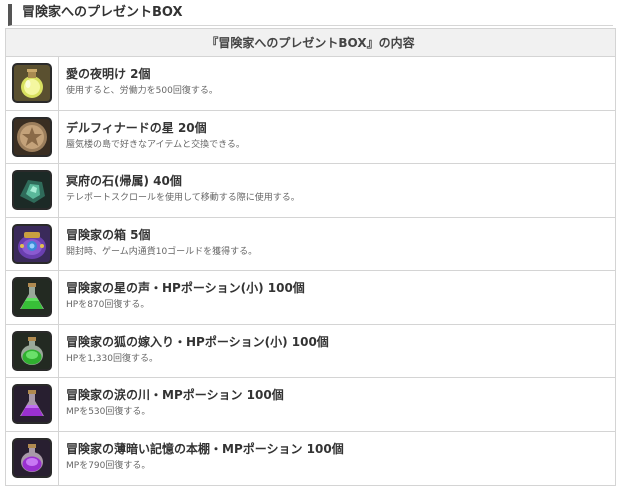 This screenshot has width=621, height=491. What do you see at coordinates (183, 198) in the screenshot?
I see `item-description: テレポートスクロールを使用して移動する際に使用する。` at bounding box center [183, 198].